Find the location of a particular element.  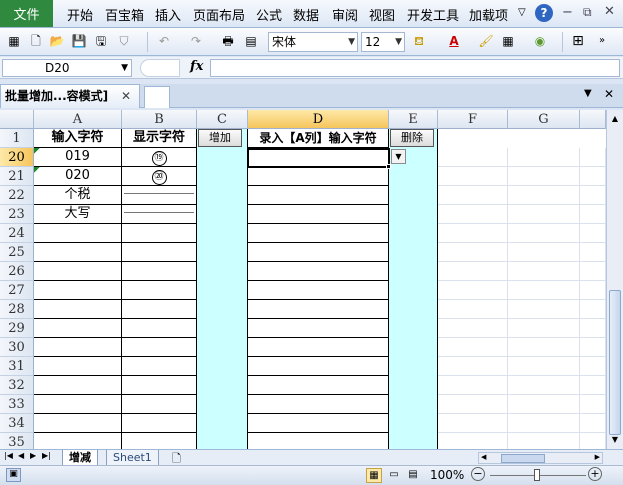

delete-button: 删除 is located at coordinates (412, 138).